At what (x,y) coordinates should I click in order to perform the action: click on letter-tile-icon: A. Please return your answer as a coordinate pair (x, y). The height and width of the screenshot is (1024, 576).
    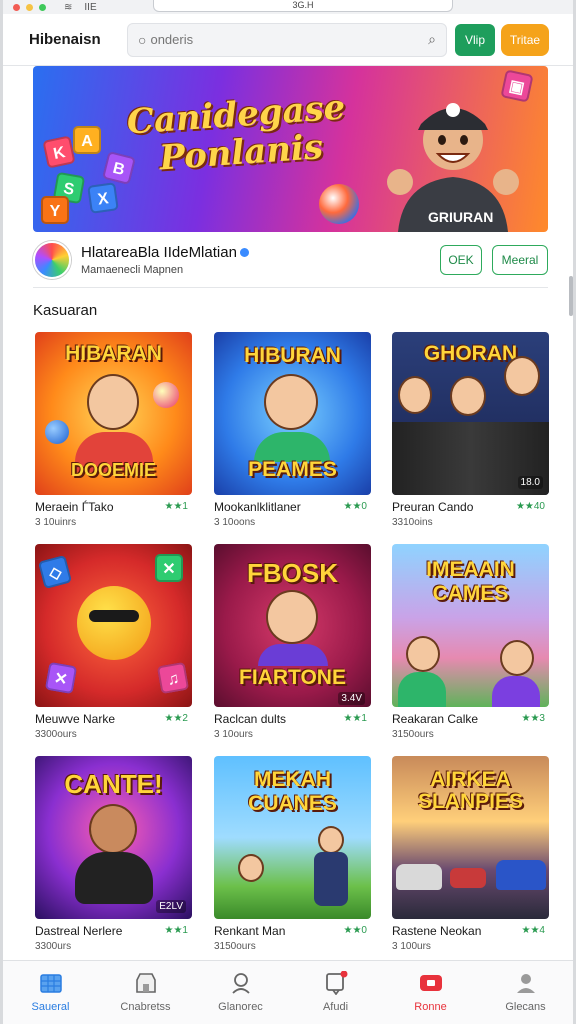
    Looking at the image, I should click on (87, 140).